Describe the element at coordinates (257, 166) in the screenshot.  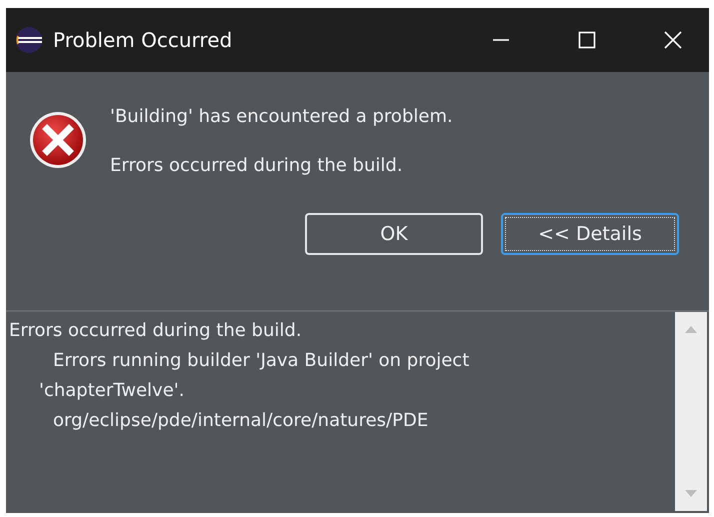
I see `message-detail: Errors occurred during the build.` at that location.